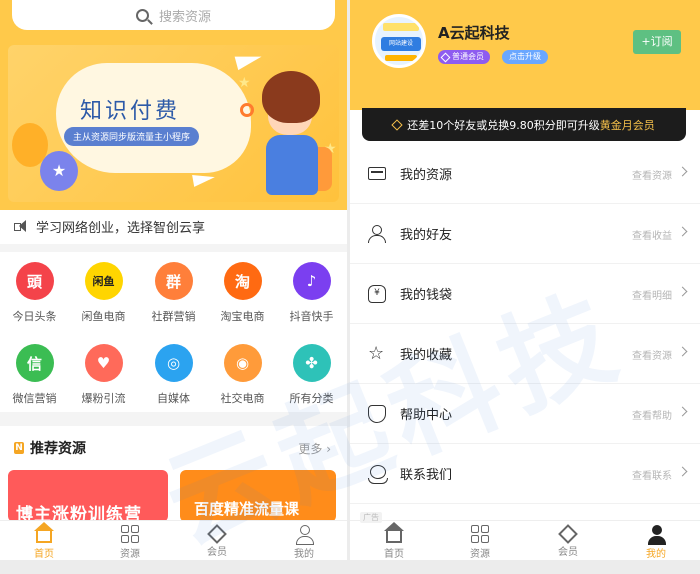 This screenshot has height=574, width=700. Describe the element at coordinates (59, 171) in the screenshot. I see `balloon-star-icon: ★` at that location.